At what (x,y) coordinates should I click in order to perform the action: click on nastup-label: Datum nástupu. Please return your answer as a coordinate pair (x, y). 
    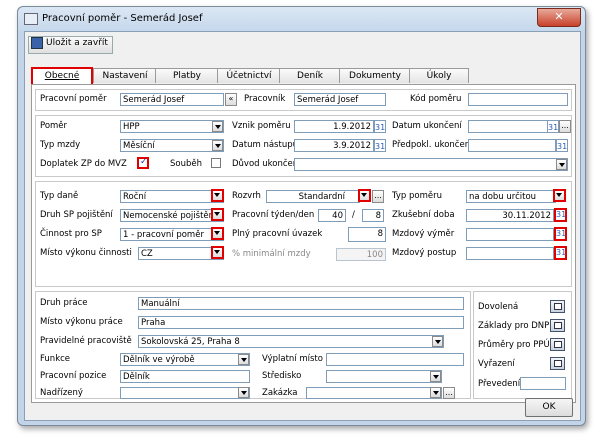
    Looking at the image, I should click on (265, 145).